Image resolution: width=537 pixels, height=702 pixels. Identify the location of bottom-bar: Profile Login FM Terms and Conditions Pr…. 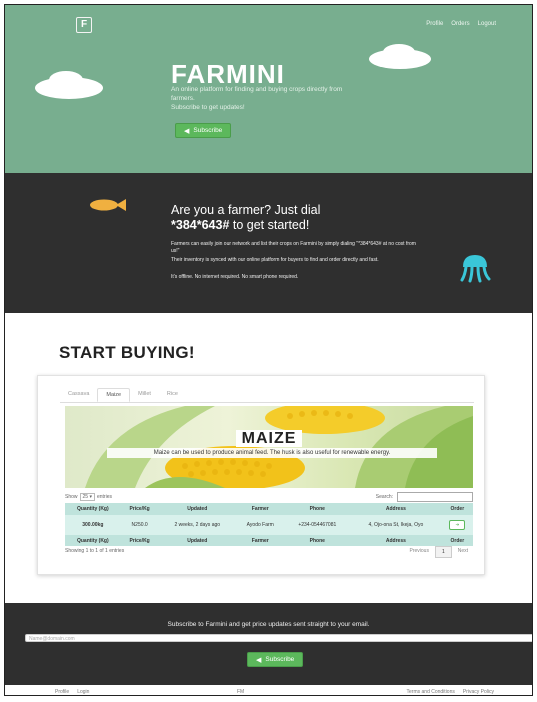
(268, 690).